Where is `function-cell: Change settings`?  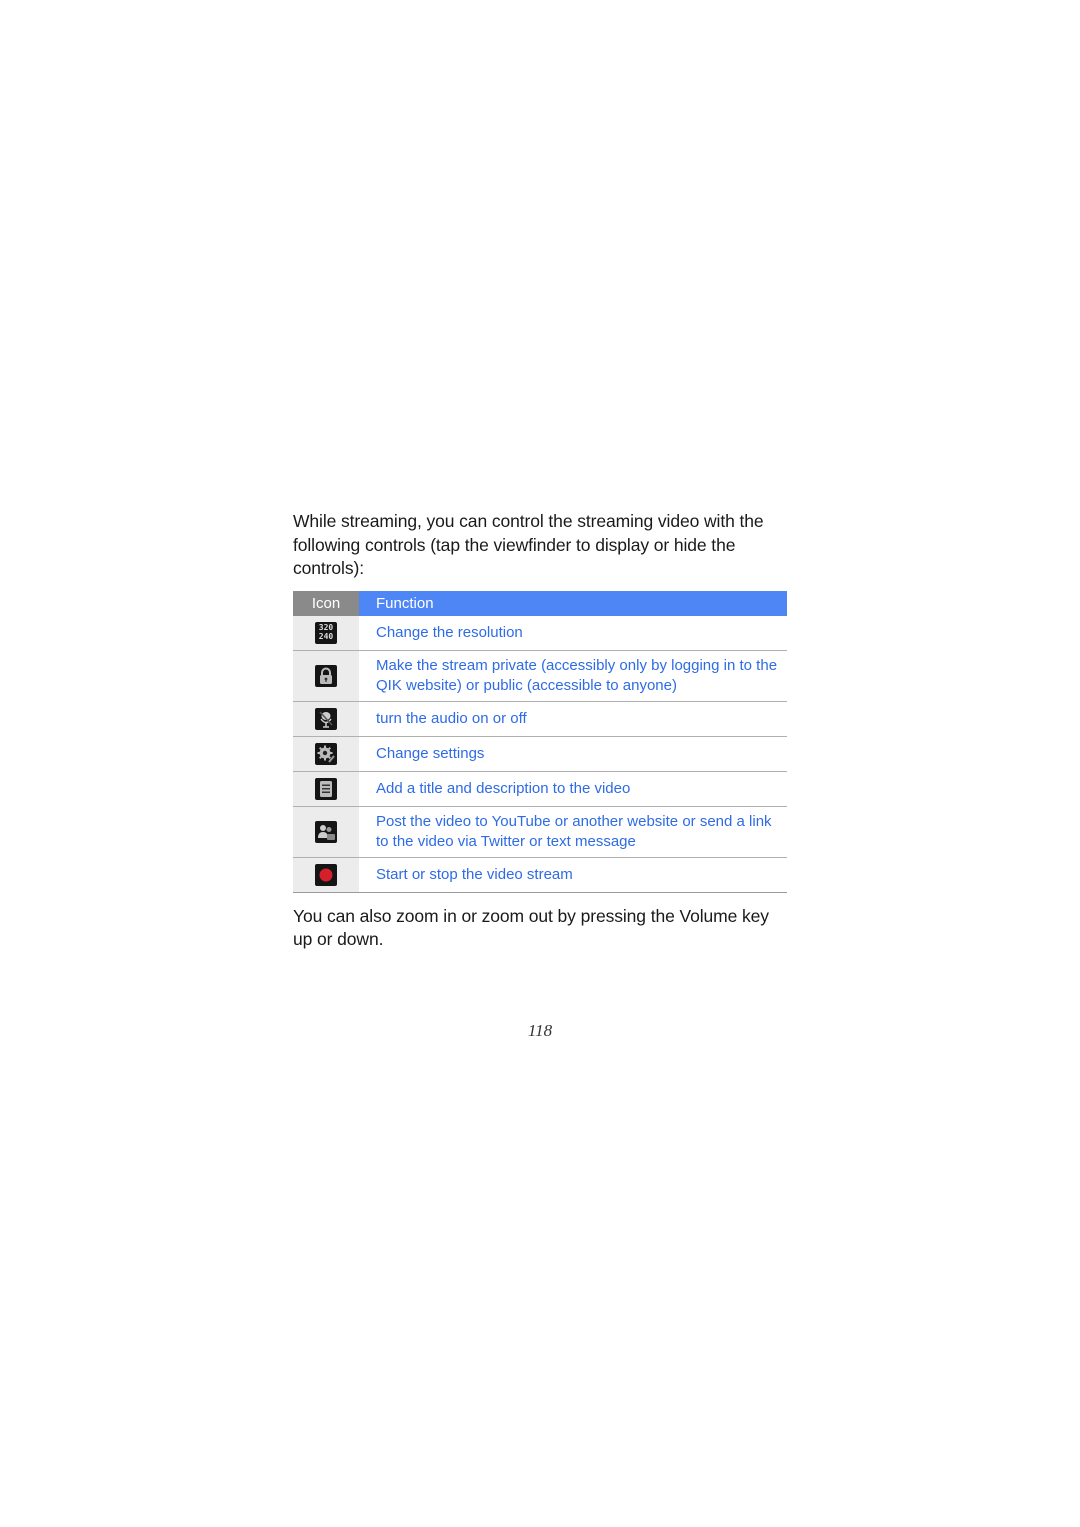 function-cell: Change settings is located at coordinates (573, 754).